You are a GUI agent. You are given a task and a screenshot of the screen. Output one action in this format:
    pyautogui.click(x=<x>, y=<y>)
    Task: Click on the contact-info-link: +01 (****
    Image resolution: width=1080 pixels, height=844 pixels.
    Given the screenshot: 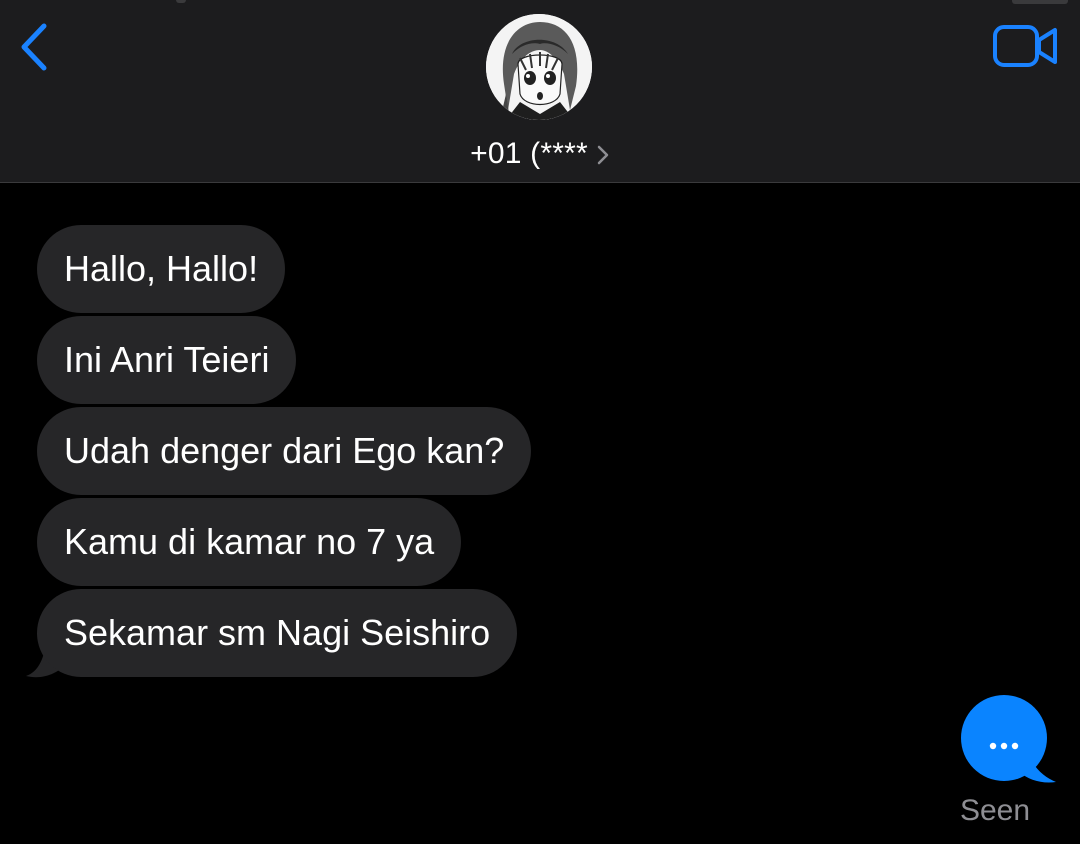 What is the action you would take?
    pyautogui.click(x=540, y=154)
    